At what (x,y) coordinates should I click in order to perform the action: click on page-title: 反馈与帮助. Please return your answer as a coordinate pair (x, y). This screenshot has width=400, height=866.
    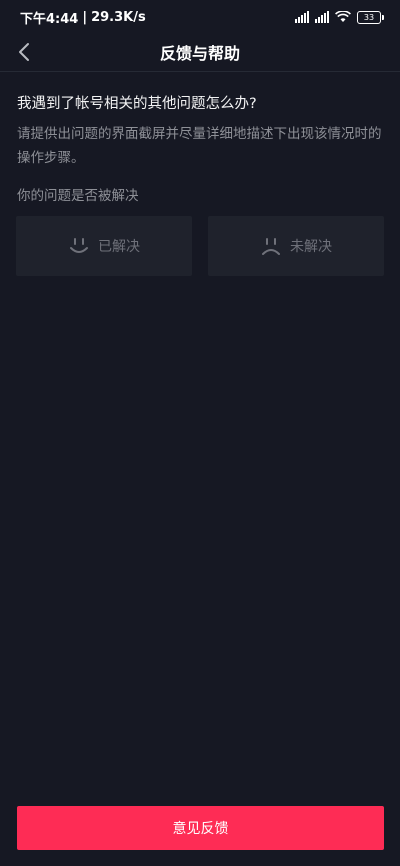
    Looking at the image, I should click on (199, 53).